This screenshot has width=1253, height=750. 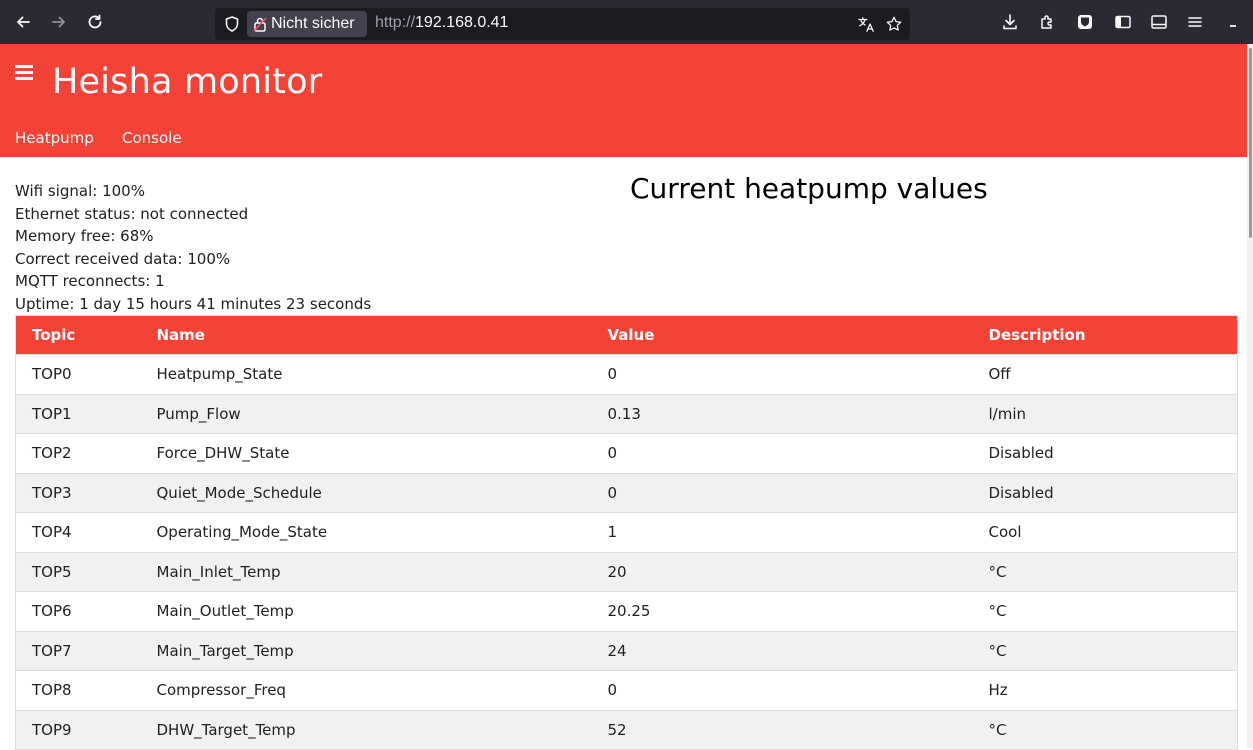 I want to click on table-row: TOP0 Heatpump_State 0 Off, so click(x=626, y=374).